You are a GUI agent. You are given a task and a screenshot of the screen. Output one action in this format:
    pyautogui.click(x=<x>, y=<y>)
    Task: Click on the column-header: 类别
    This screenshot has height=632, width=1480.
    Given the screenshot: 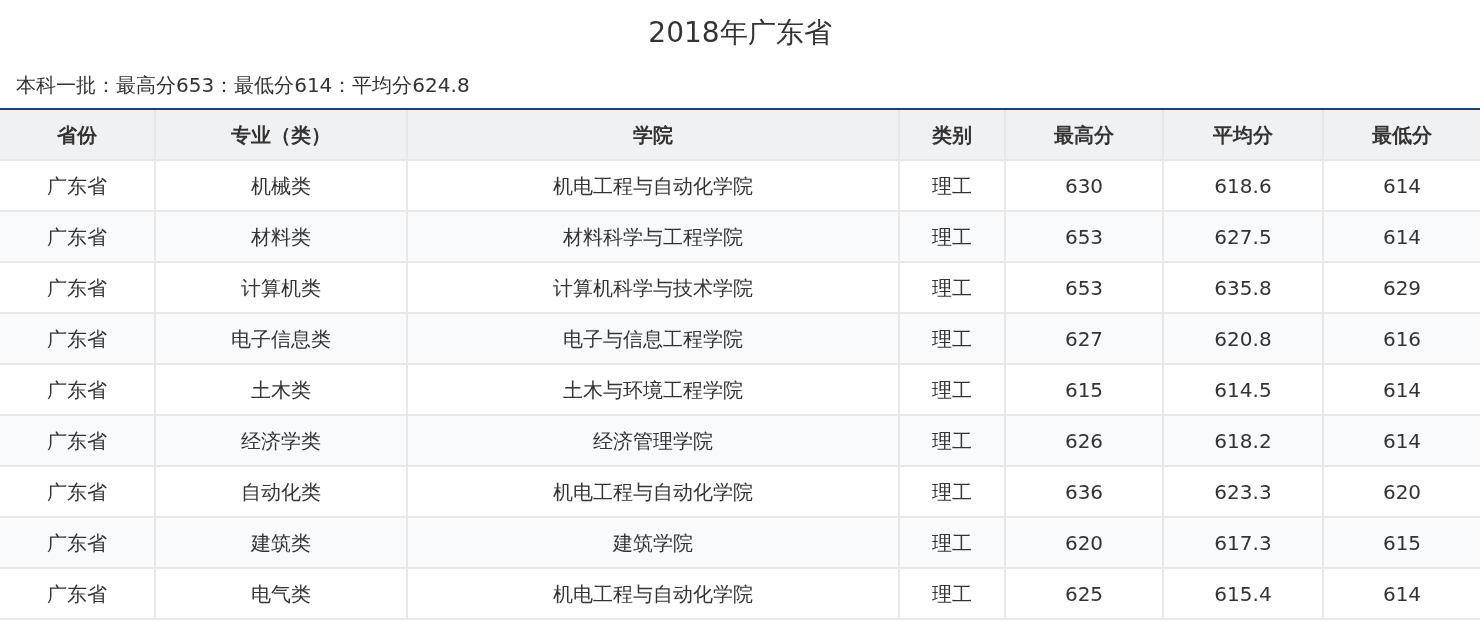 What is the action you would take?
    pyautogui.click(x=952, y=135)
    